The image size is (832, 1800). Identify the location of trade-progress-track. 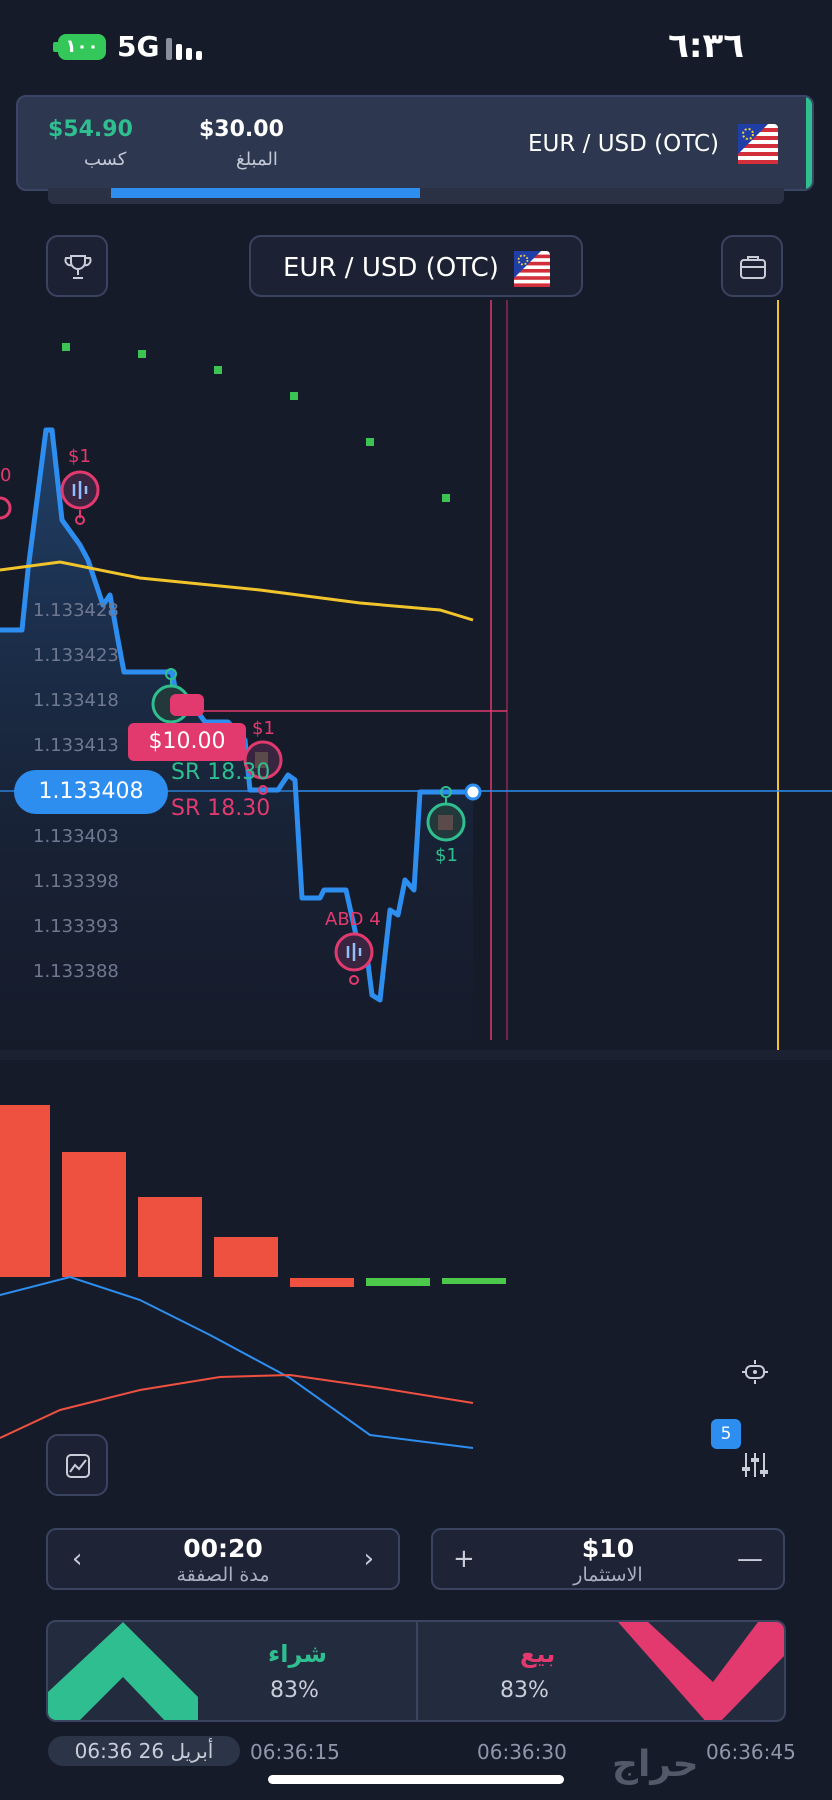
(416, 196).